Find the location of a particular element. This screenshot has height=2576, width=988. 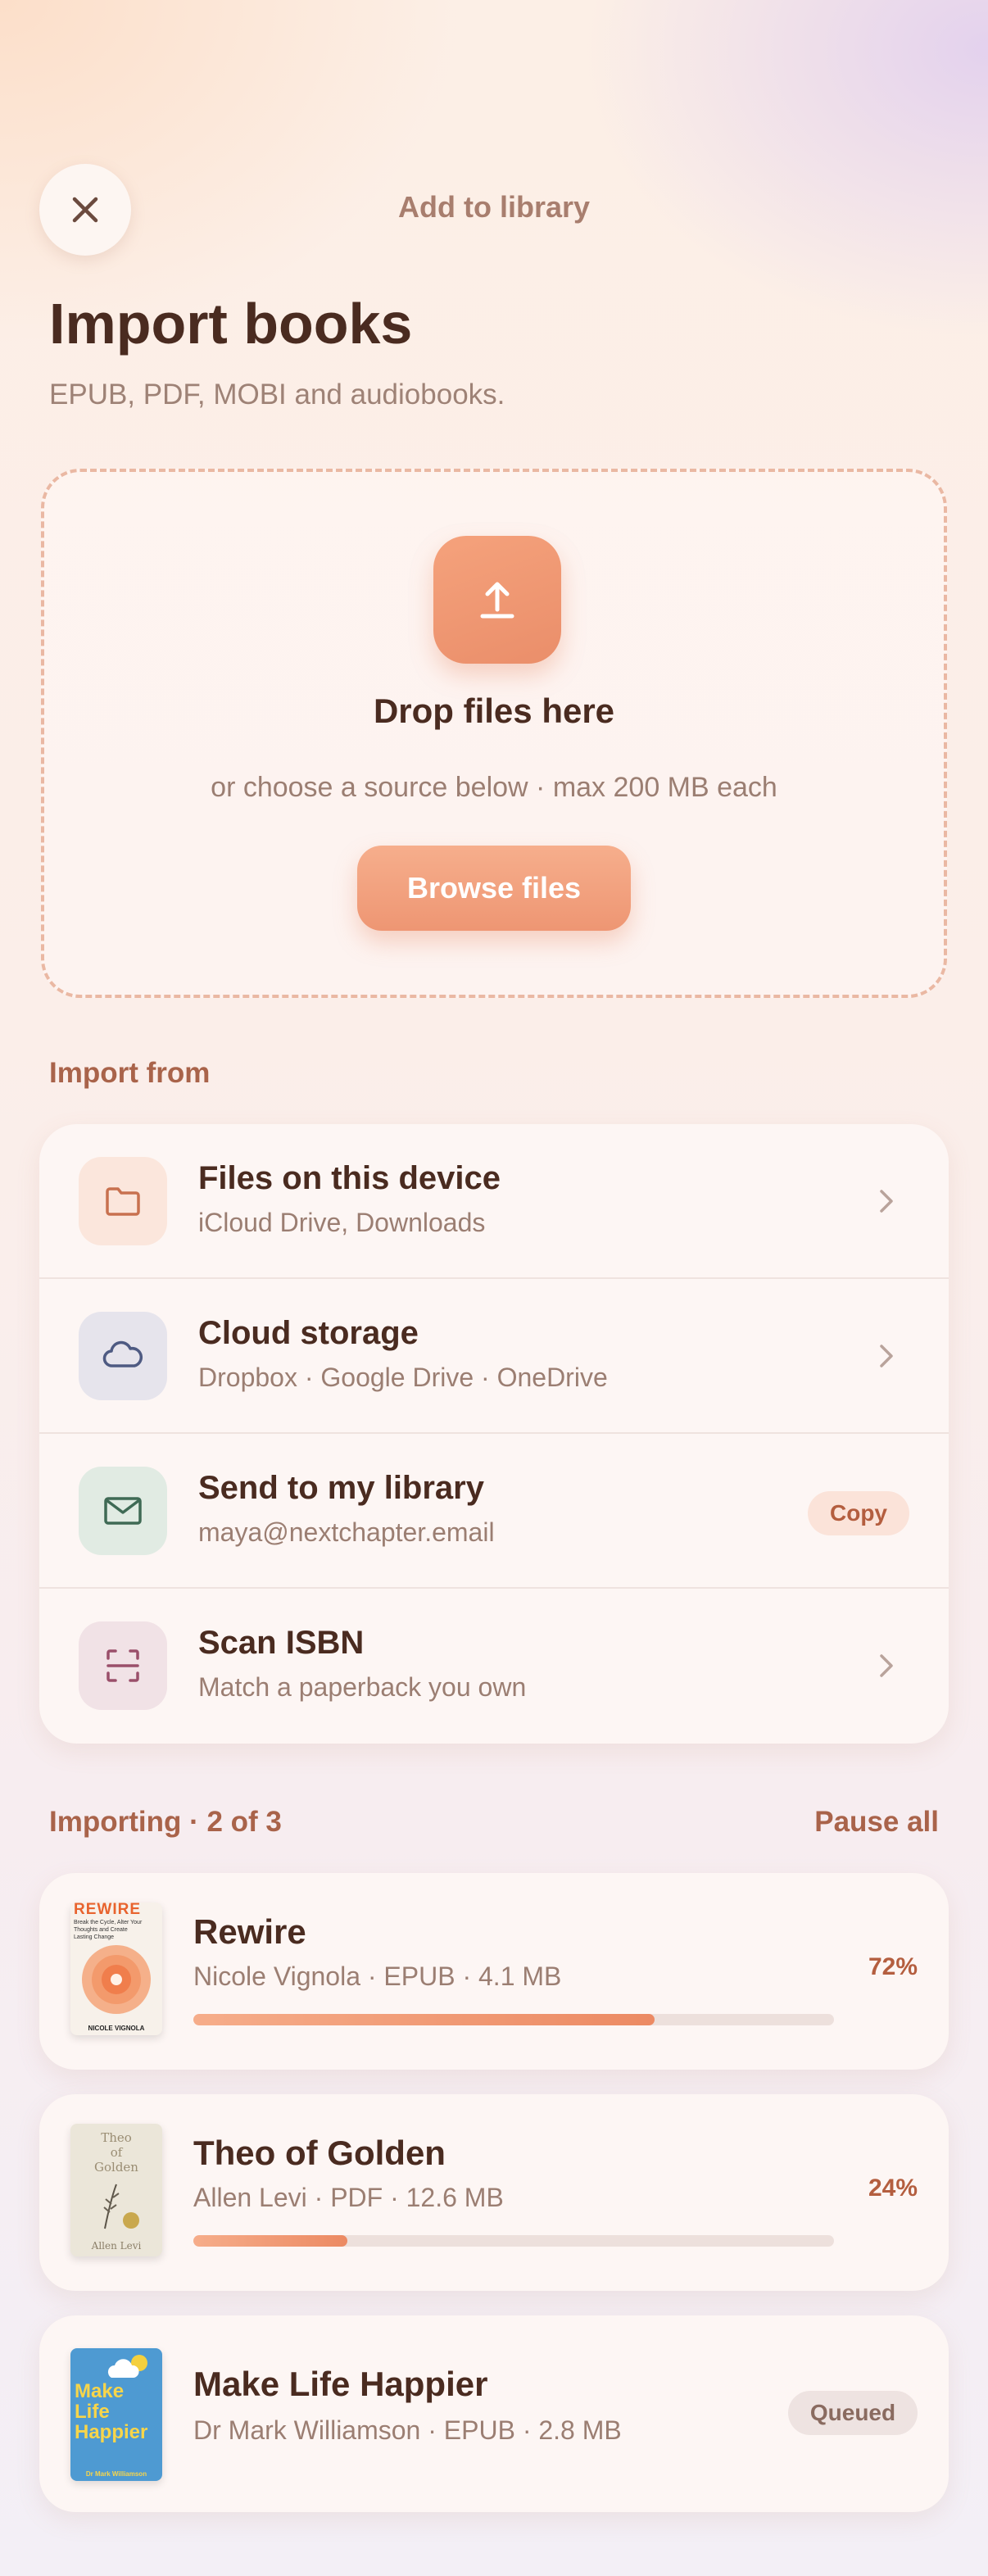

folder-icon is located at coordinates (123, 1201).